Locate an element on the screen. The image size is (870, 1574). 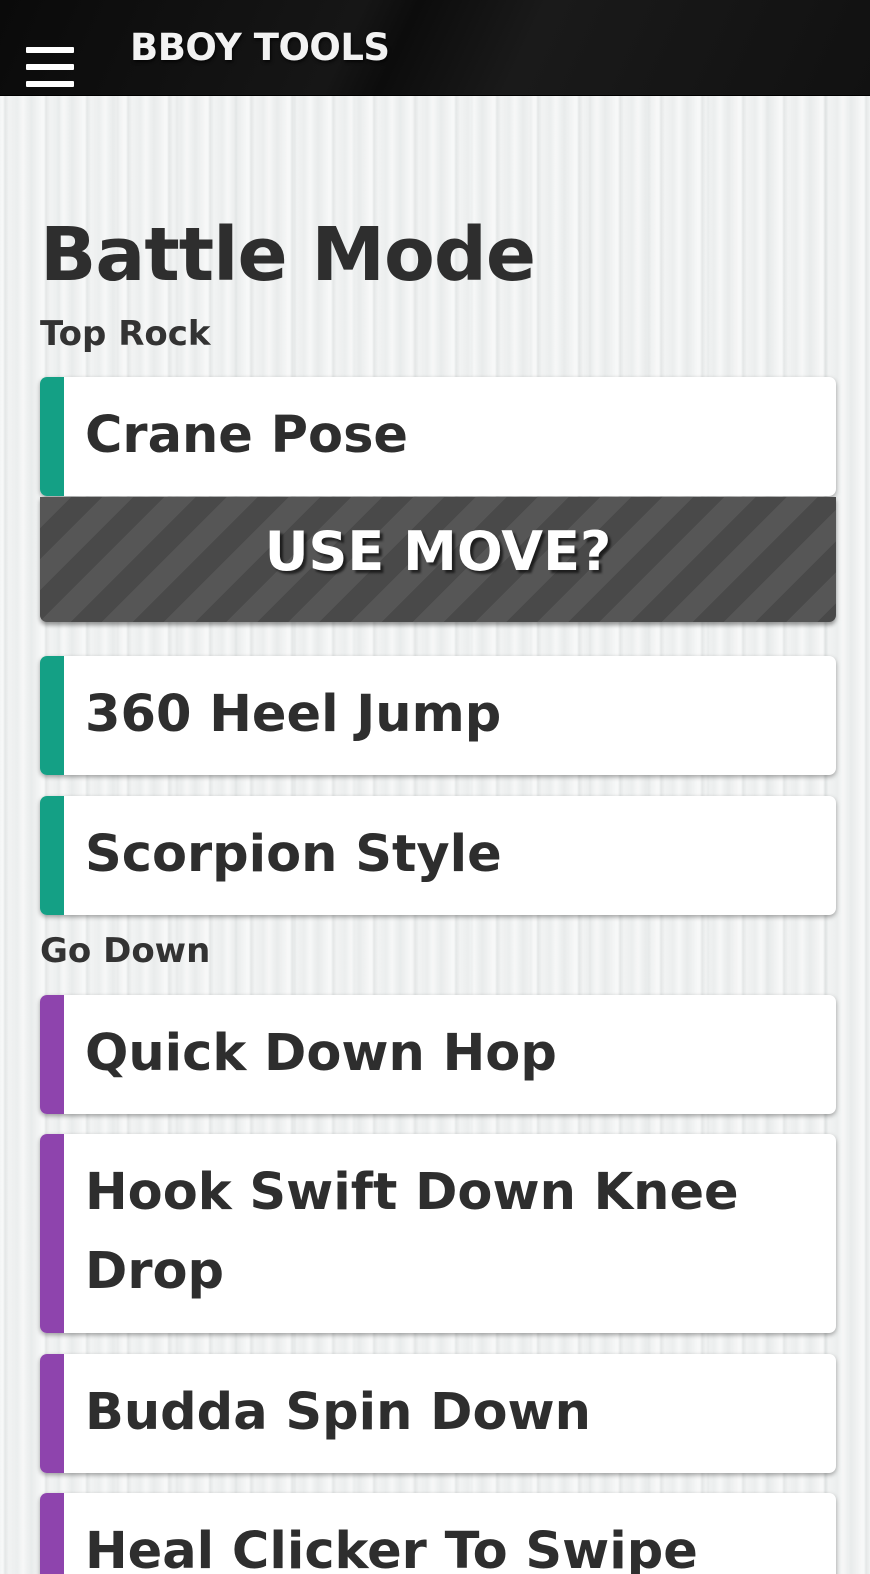
use-move-button: USE MOVE? is located at coordinates (438, 559).